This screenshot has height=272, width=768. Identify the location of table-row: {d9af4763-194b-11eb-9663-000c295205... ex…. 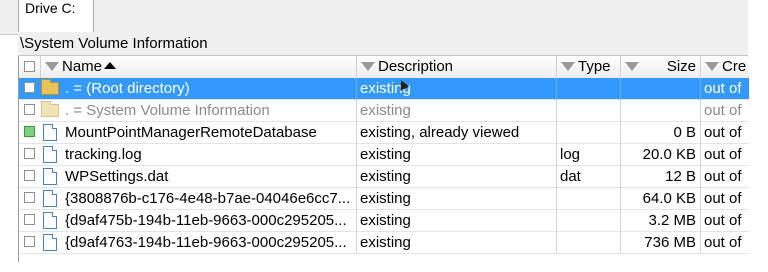
(384, 243).